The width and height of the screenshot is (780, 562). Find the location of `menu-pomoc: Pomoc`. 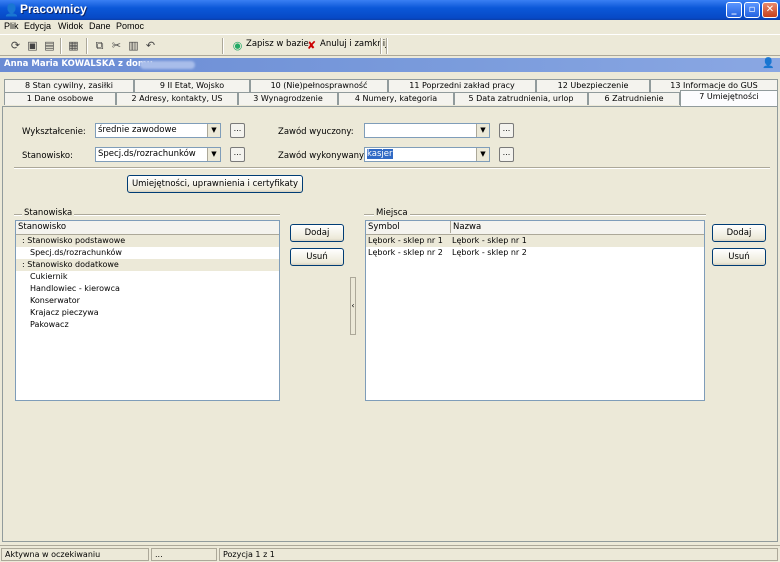

menu-pomoc: Pomoc is located at coordinates (130, 26).